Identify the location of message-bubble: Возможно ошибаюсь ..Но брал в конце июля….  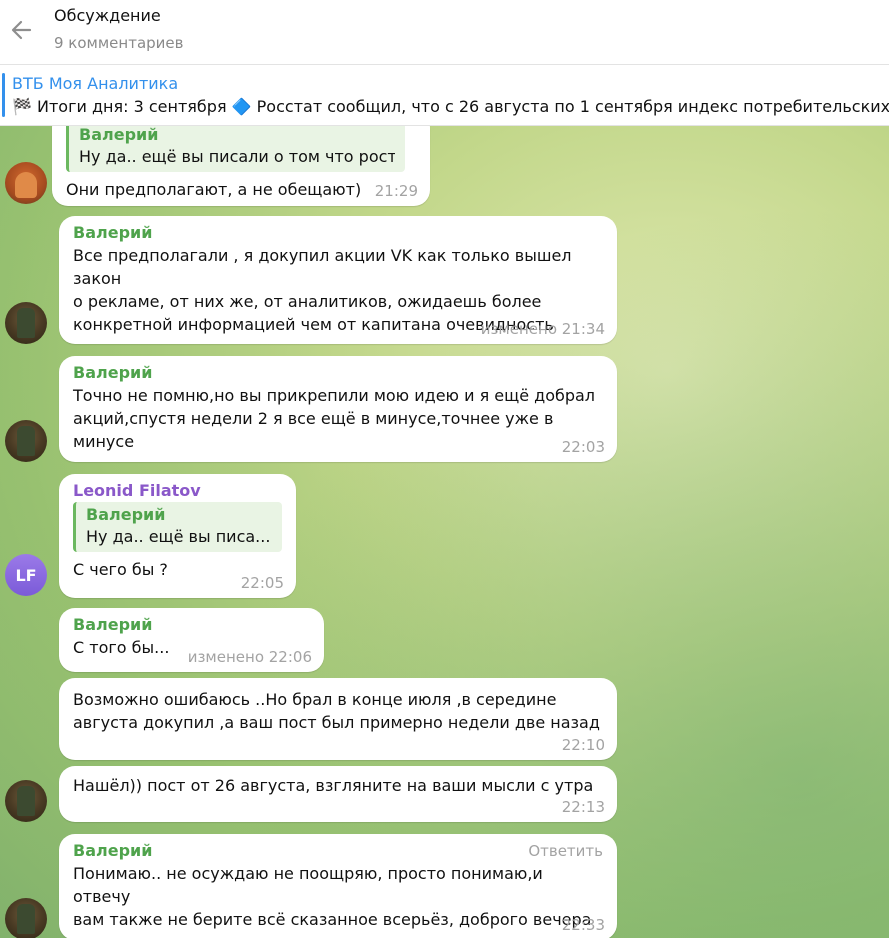
(338, 719).